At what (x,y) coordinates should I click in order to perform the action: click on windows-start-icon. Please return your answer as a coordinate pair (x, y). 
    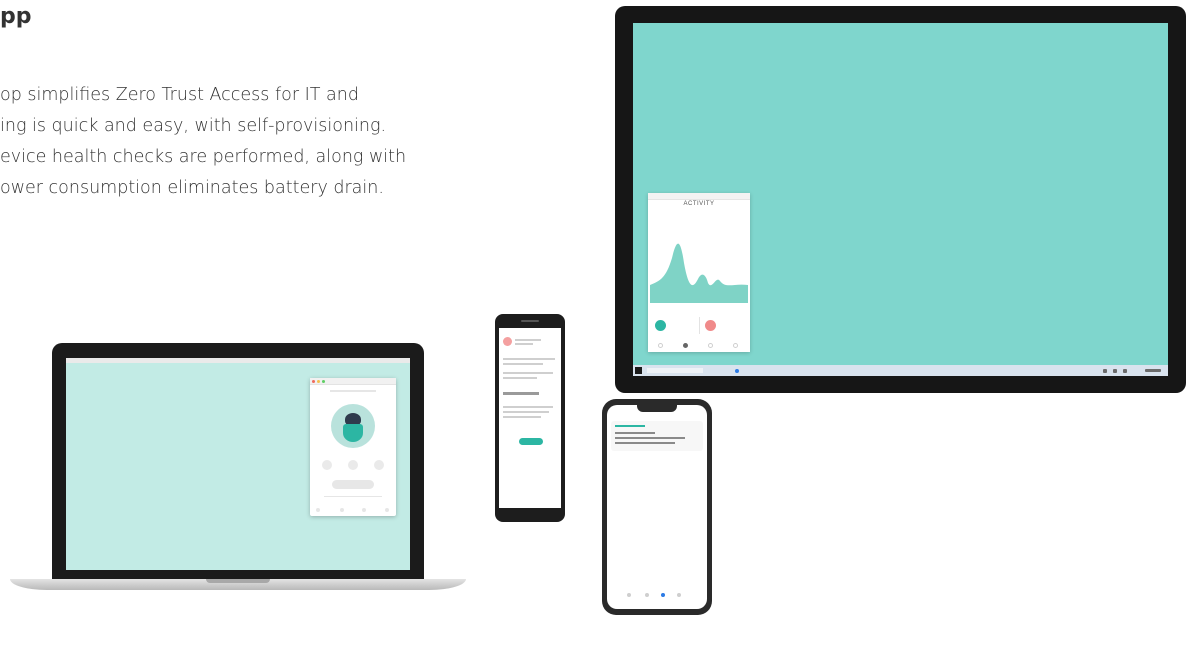
    Looking at the image, I should click on (638, 370).